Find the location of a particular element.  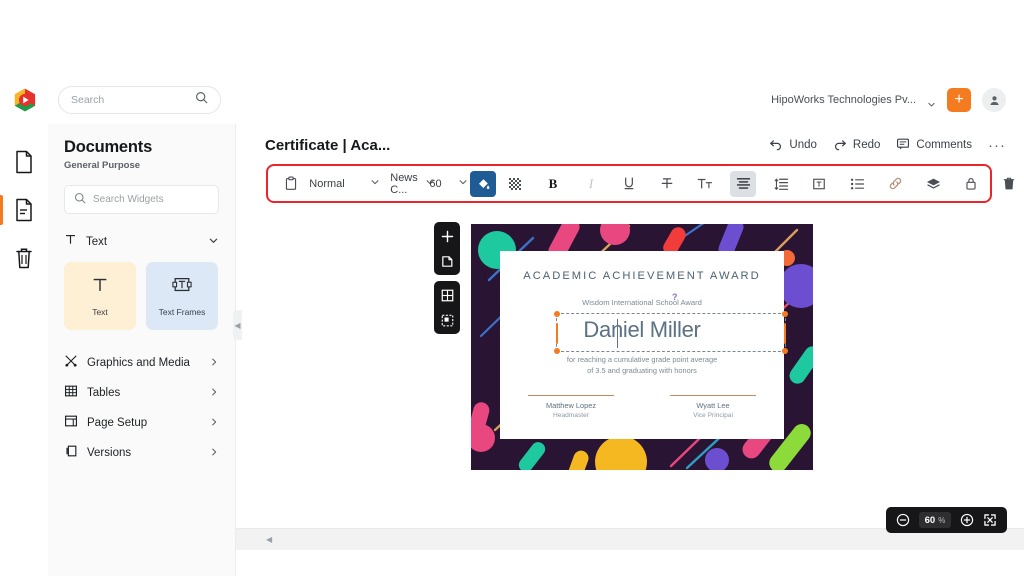

undo-label: Undo is located at coordinates (803, 145).